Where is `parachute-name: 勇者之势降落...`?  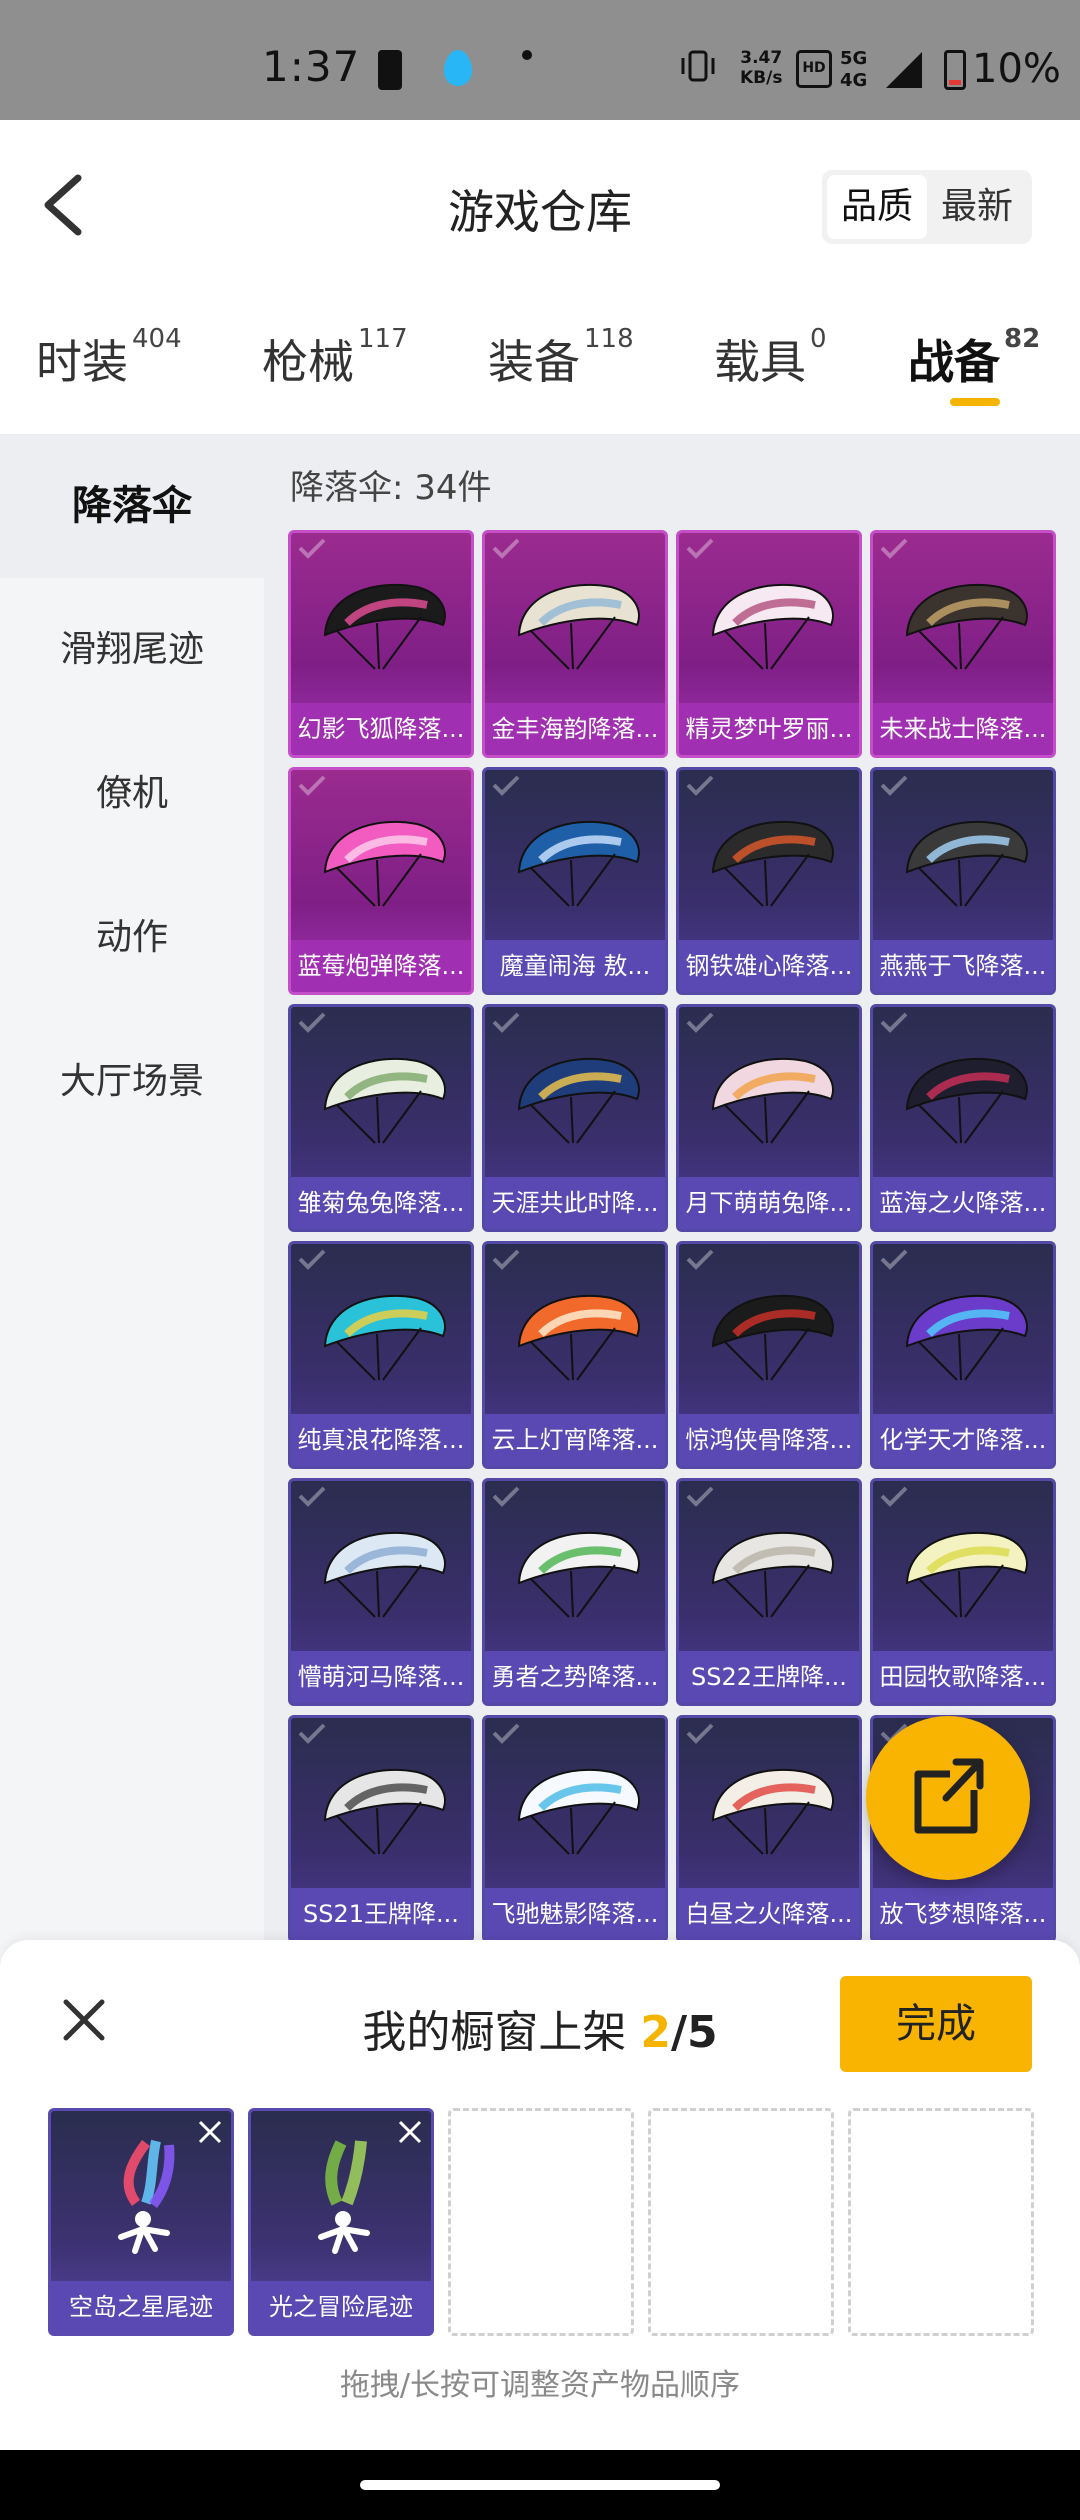 parachute-name: 勇者之势降落... is located at coordinates (575, 1677).